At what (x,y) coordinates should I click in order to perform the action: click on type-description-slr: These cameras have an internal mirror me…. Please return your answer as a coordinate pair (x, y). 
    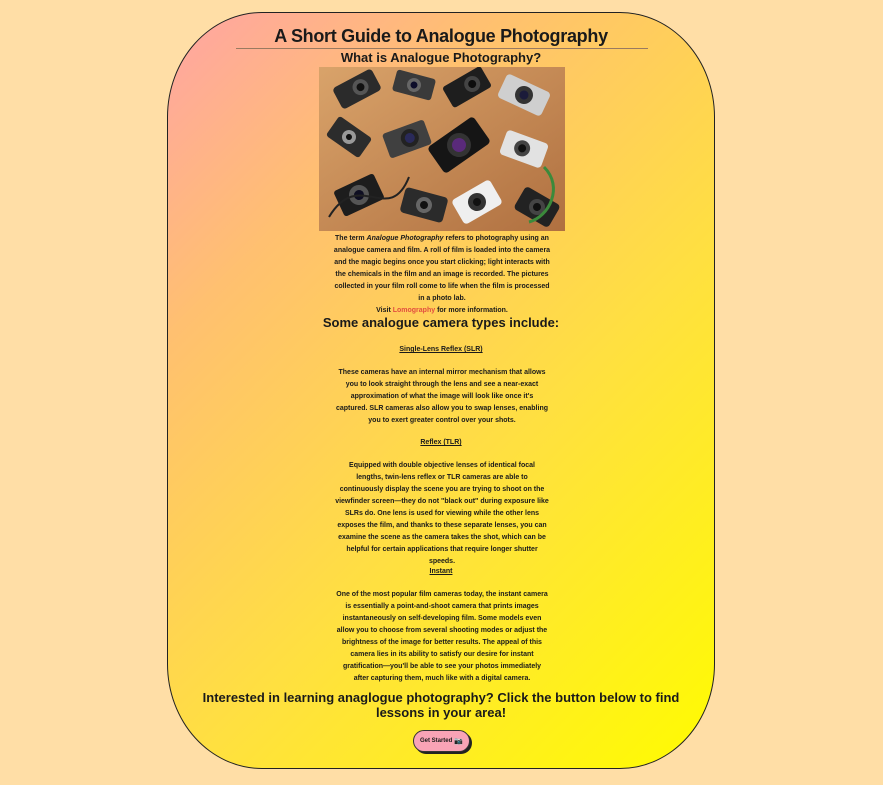
    Looking at the image, I should click on (441, 396).